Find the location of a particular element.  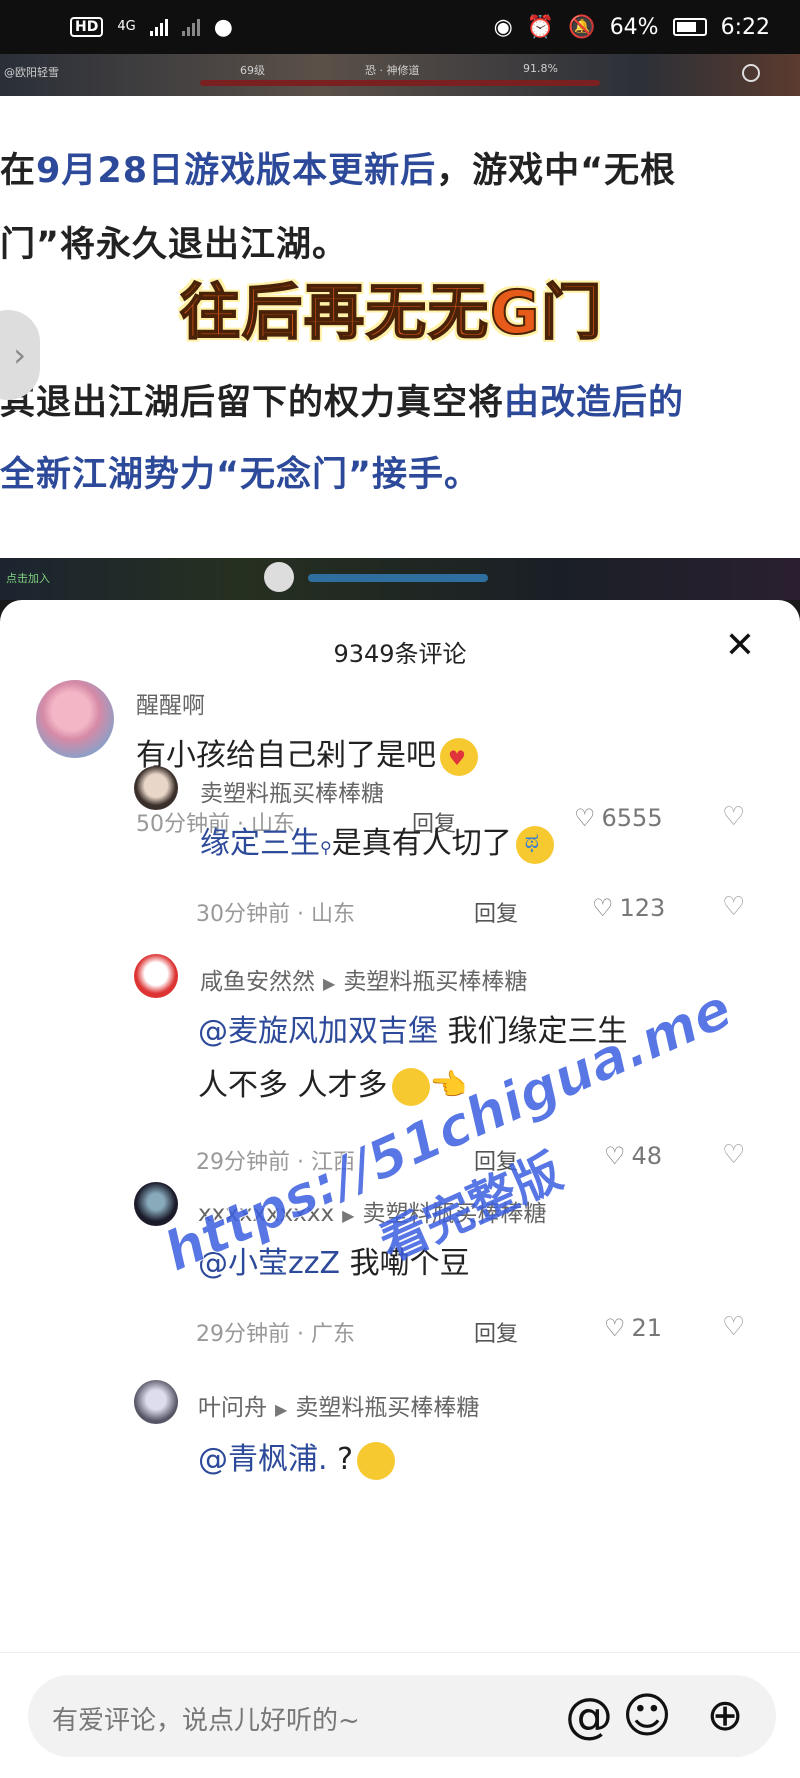

video-percent: 91.8% is located at coordinates (540, 68).